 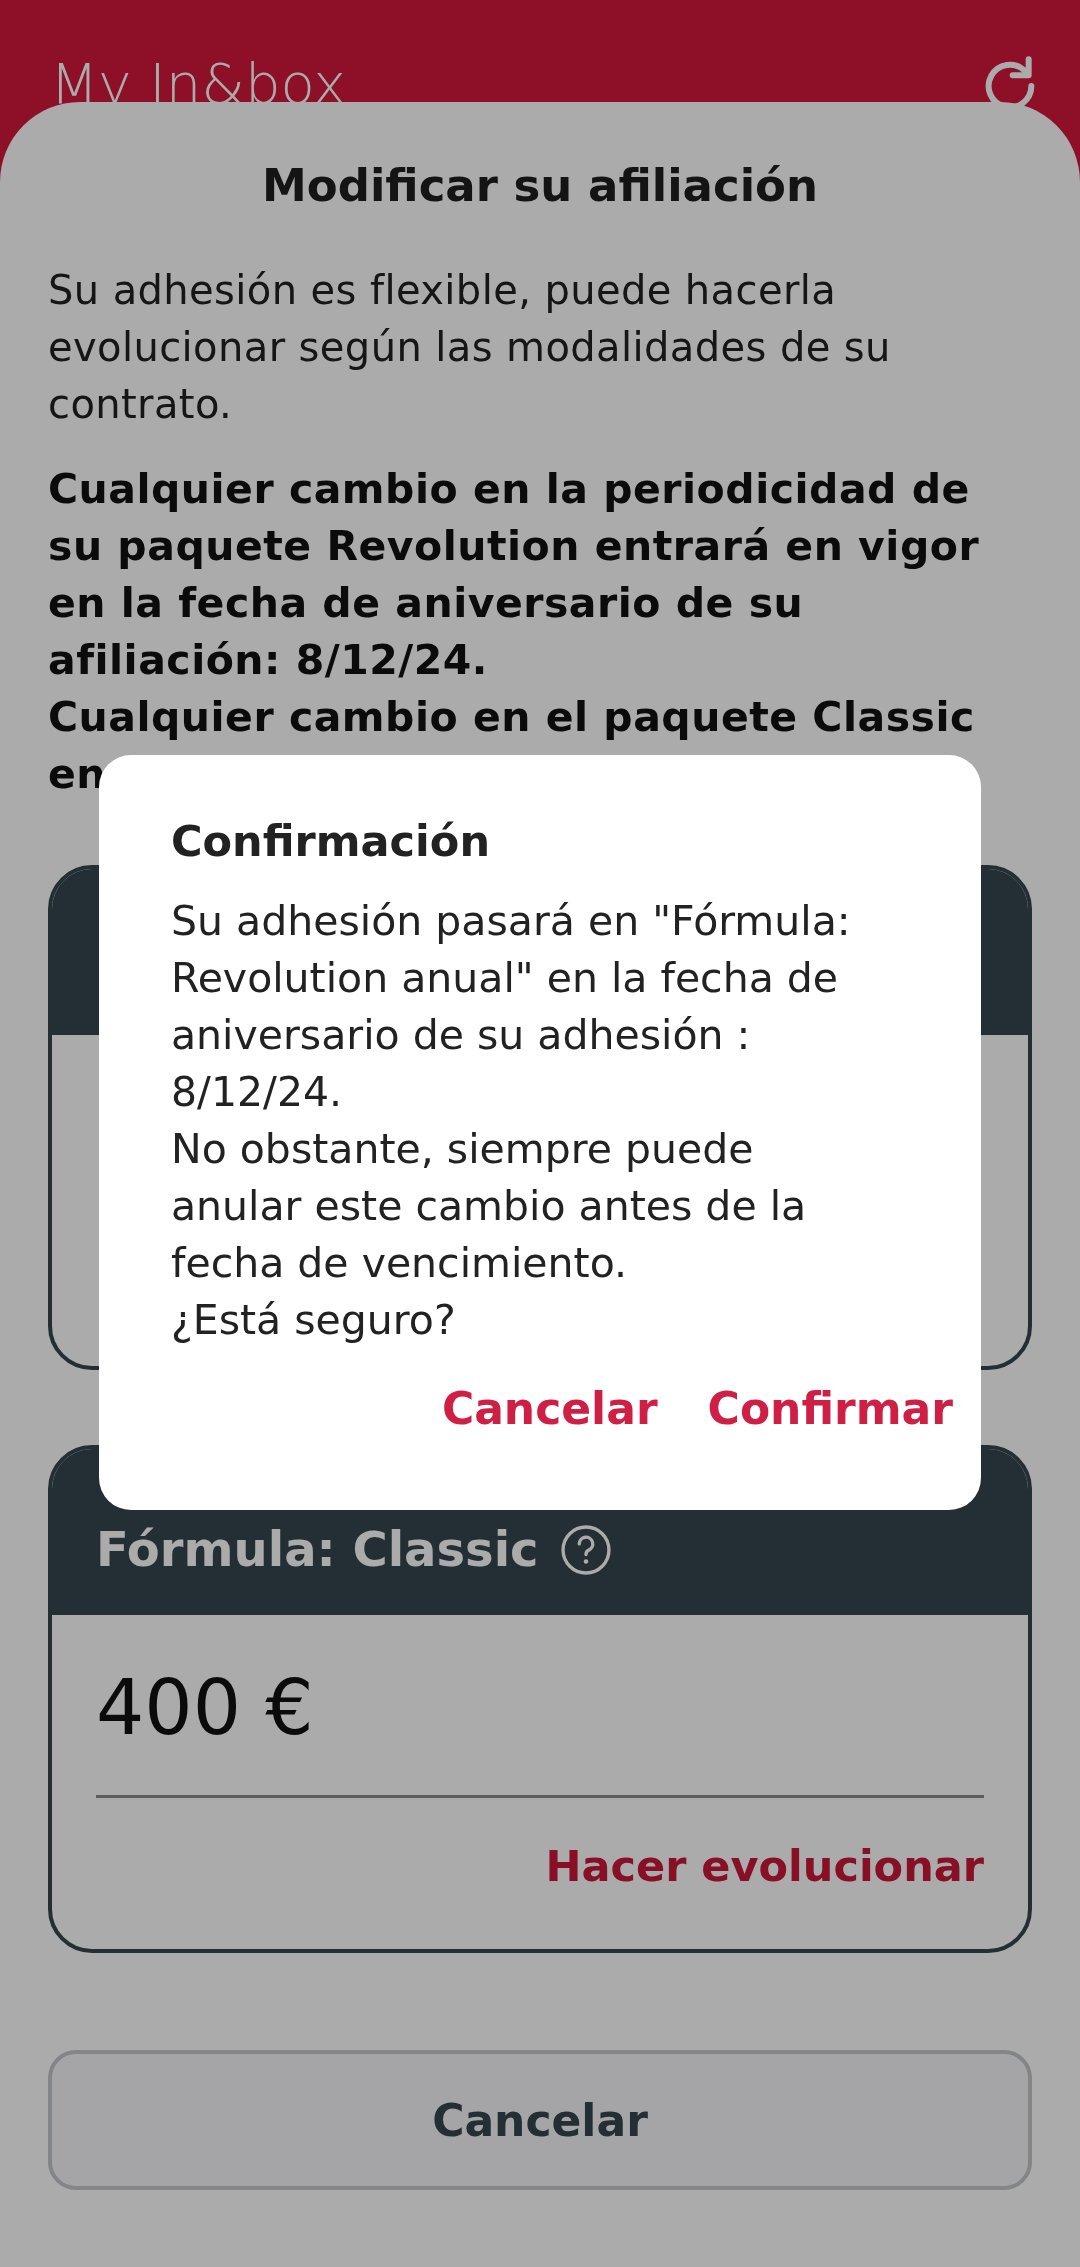 What do you see at coordinates (470, 347) in the screenshot?
I see `intro-text: Su adhesión es flexible, puede hacerla evolucionar según las modalidades de su contrato.` at bounding box center [470, 347].